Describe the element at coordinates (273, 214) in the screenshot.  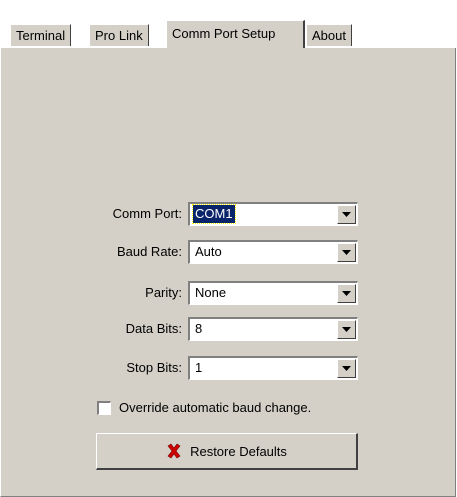
I see `comm-port-select: COM1` at that location.